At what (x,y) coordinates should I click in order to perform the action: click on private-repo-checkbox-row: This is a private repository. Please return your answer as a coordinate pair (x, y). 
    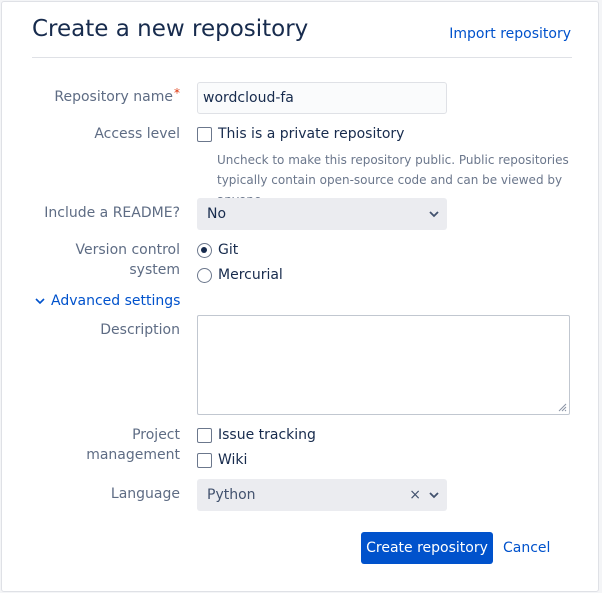
    Looking at the image, I should click on (300, 134).